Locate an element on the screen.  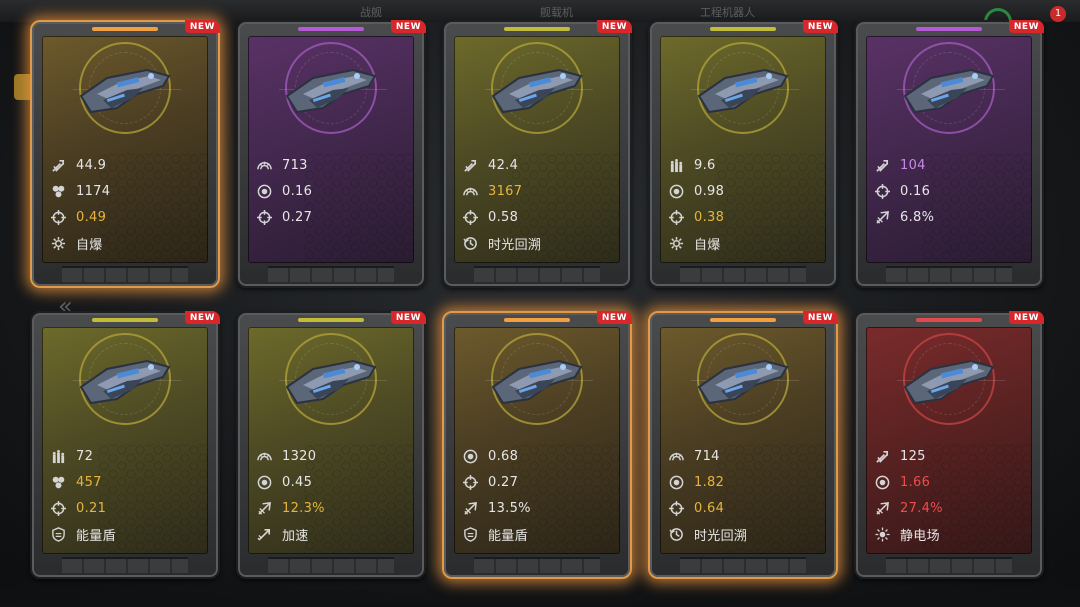
stat-list: 714 1.82 0.64 时光回溯 is located at coordinates (743, 495).